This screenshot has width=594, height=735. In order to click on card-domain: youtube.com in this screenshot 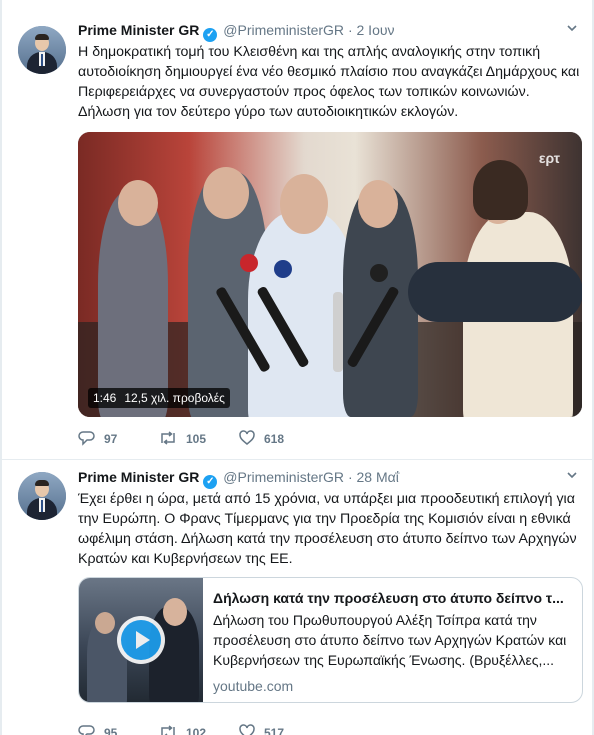, I will do `click(253, 686)`.